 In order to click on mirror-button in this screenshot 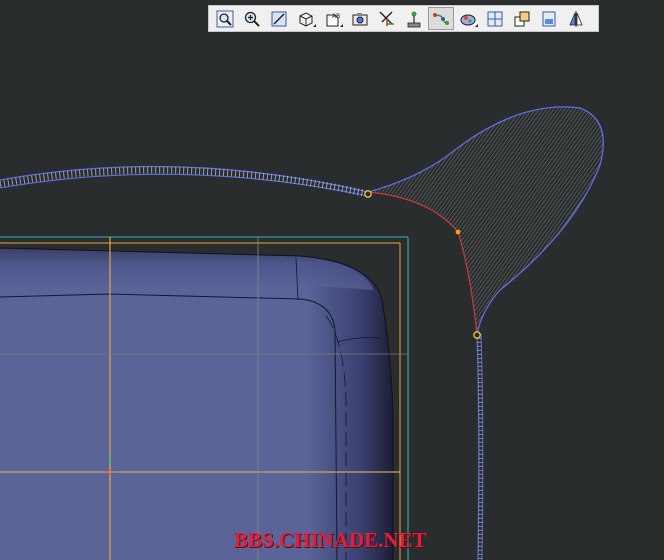, I will do `click(576, 18)`.